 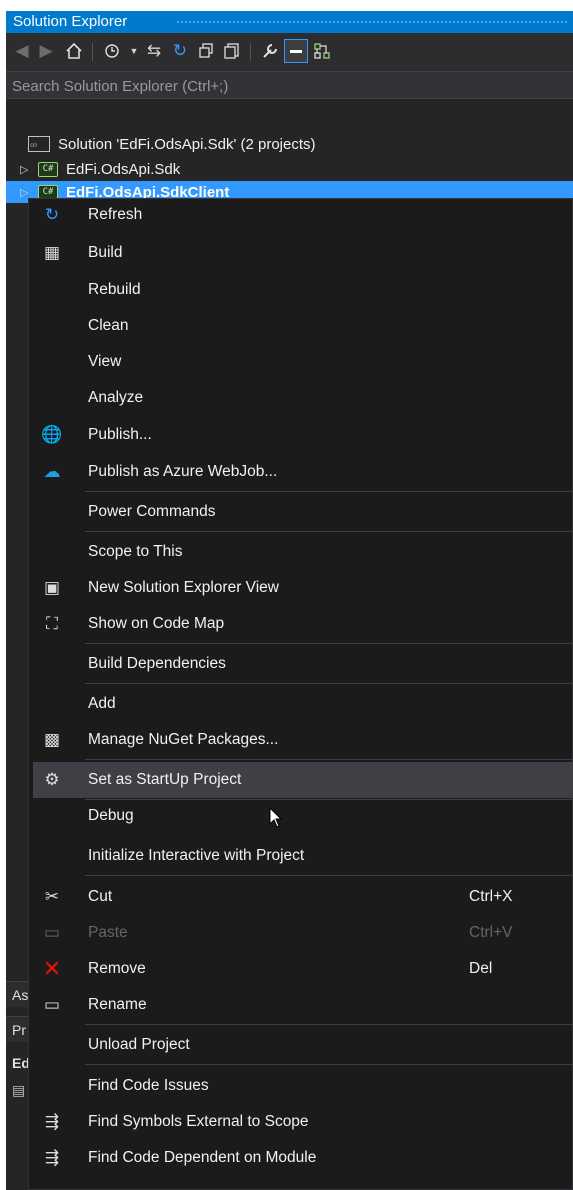 I want to click on menu-item-view: View, so click(x=301, y=362).